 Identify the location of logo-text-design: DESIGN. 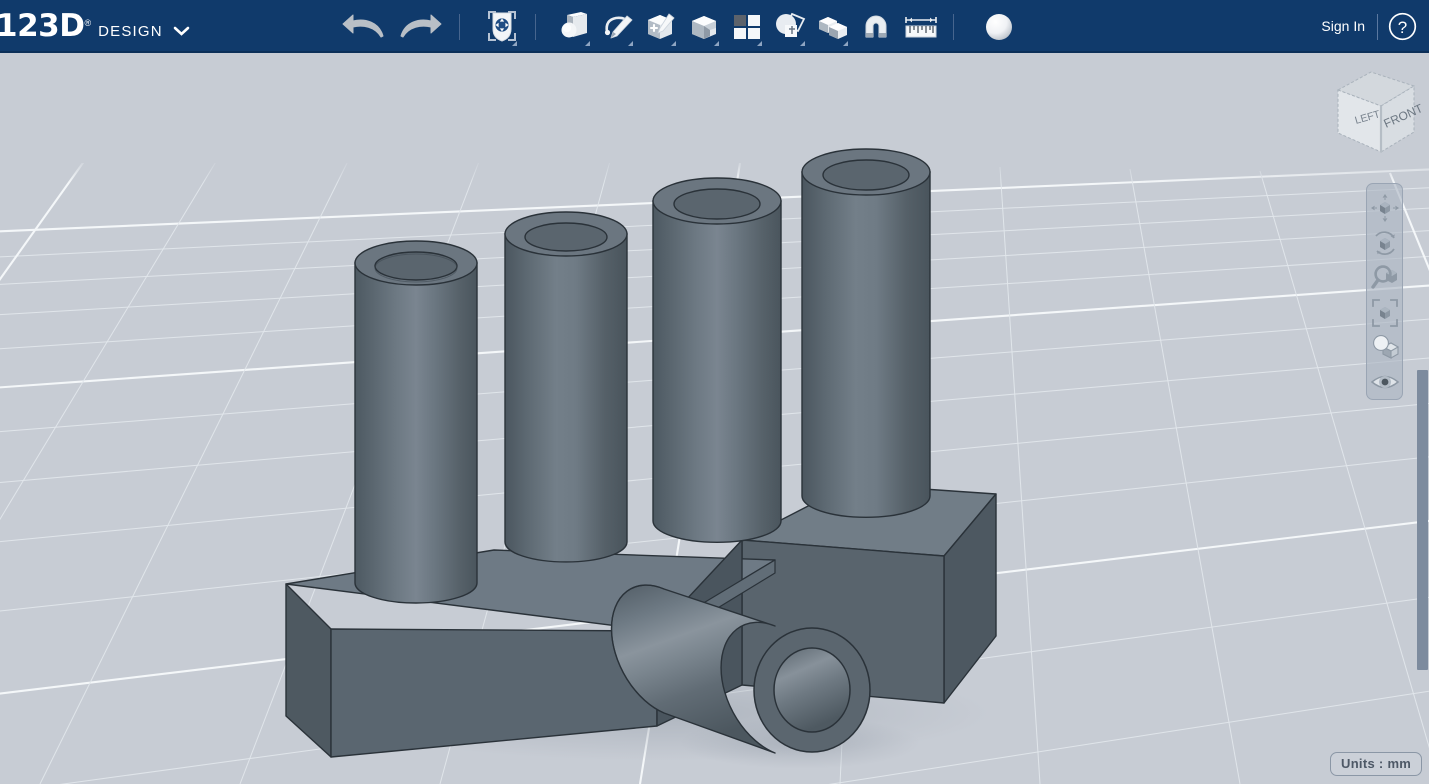
(130, 31).